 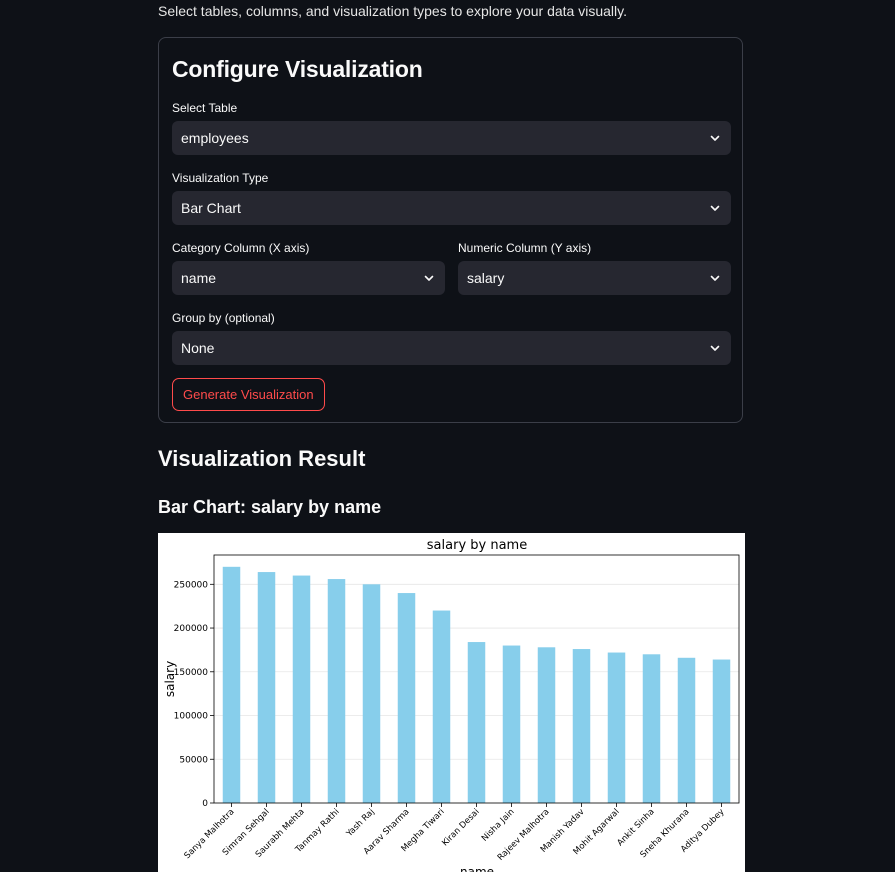 I want to click on select-table-value: employees, so click(x=215, y=138).